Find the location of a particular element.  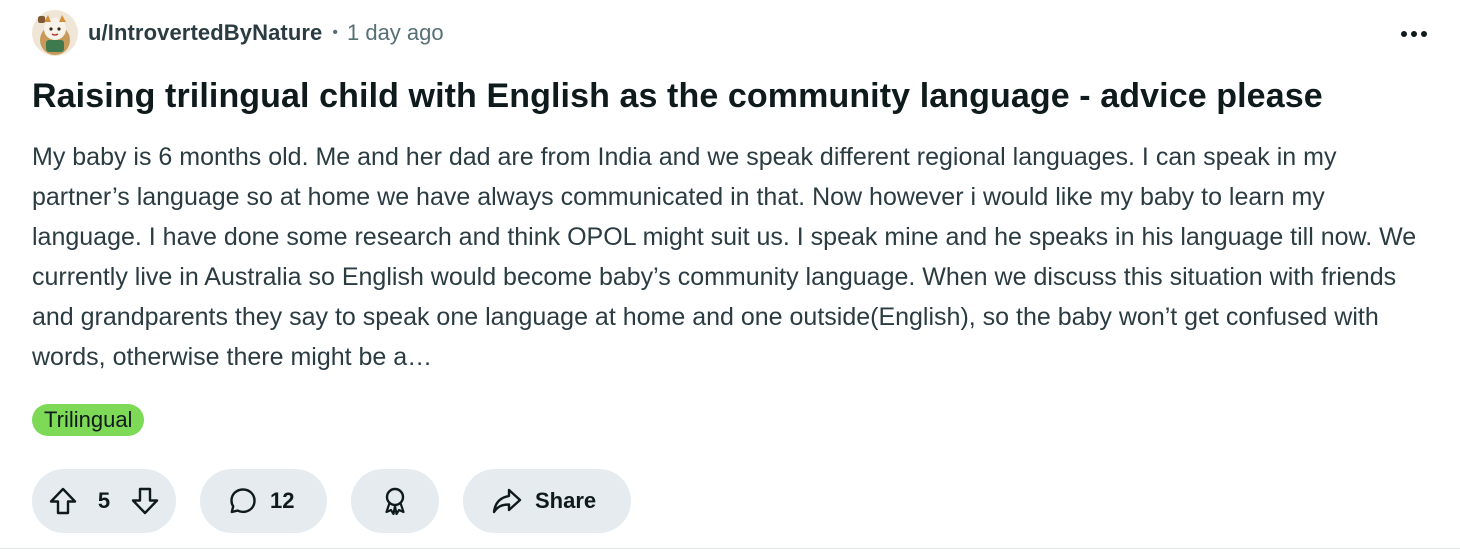

downvote-arrow-icon is located at coordinates (145, 501).